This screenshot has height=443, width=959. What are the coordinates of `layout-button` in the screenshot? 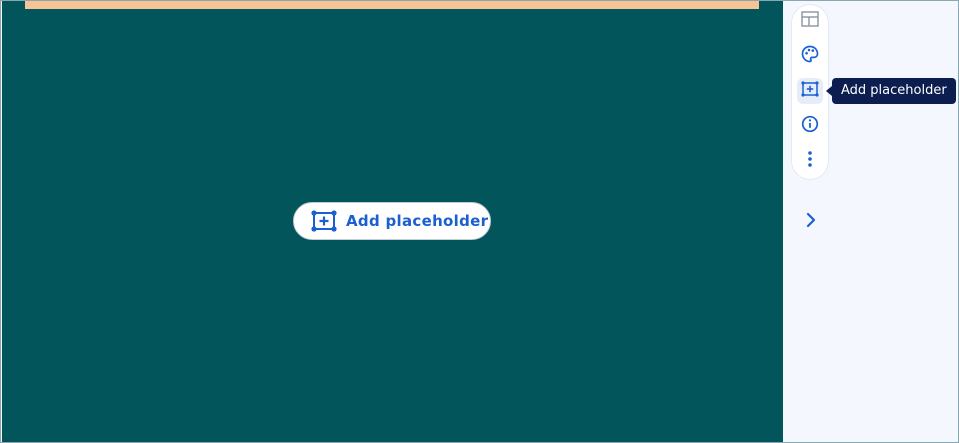 It's located at (810, 21).